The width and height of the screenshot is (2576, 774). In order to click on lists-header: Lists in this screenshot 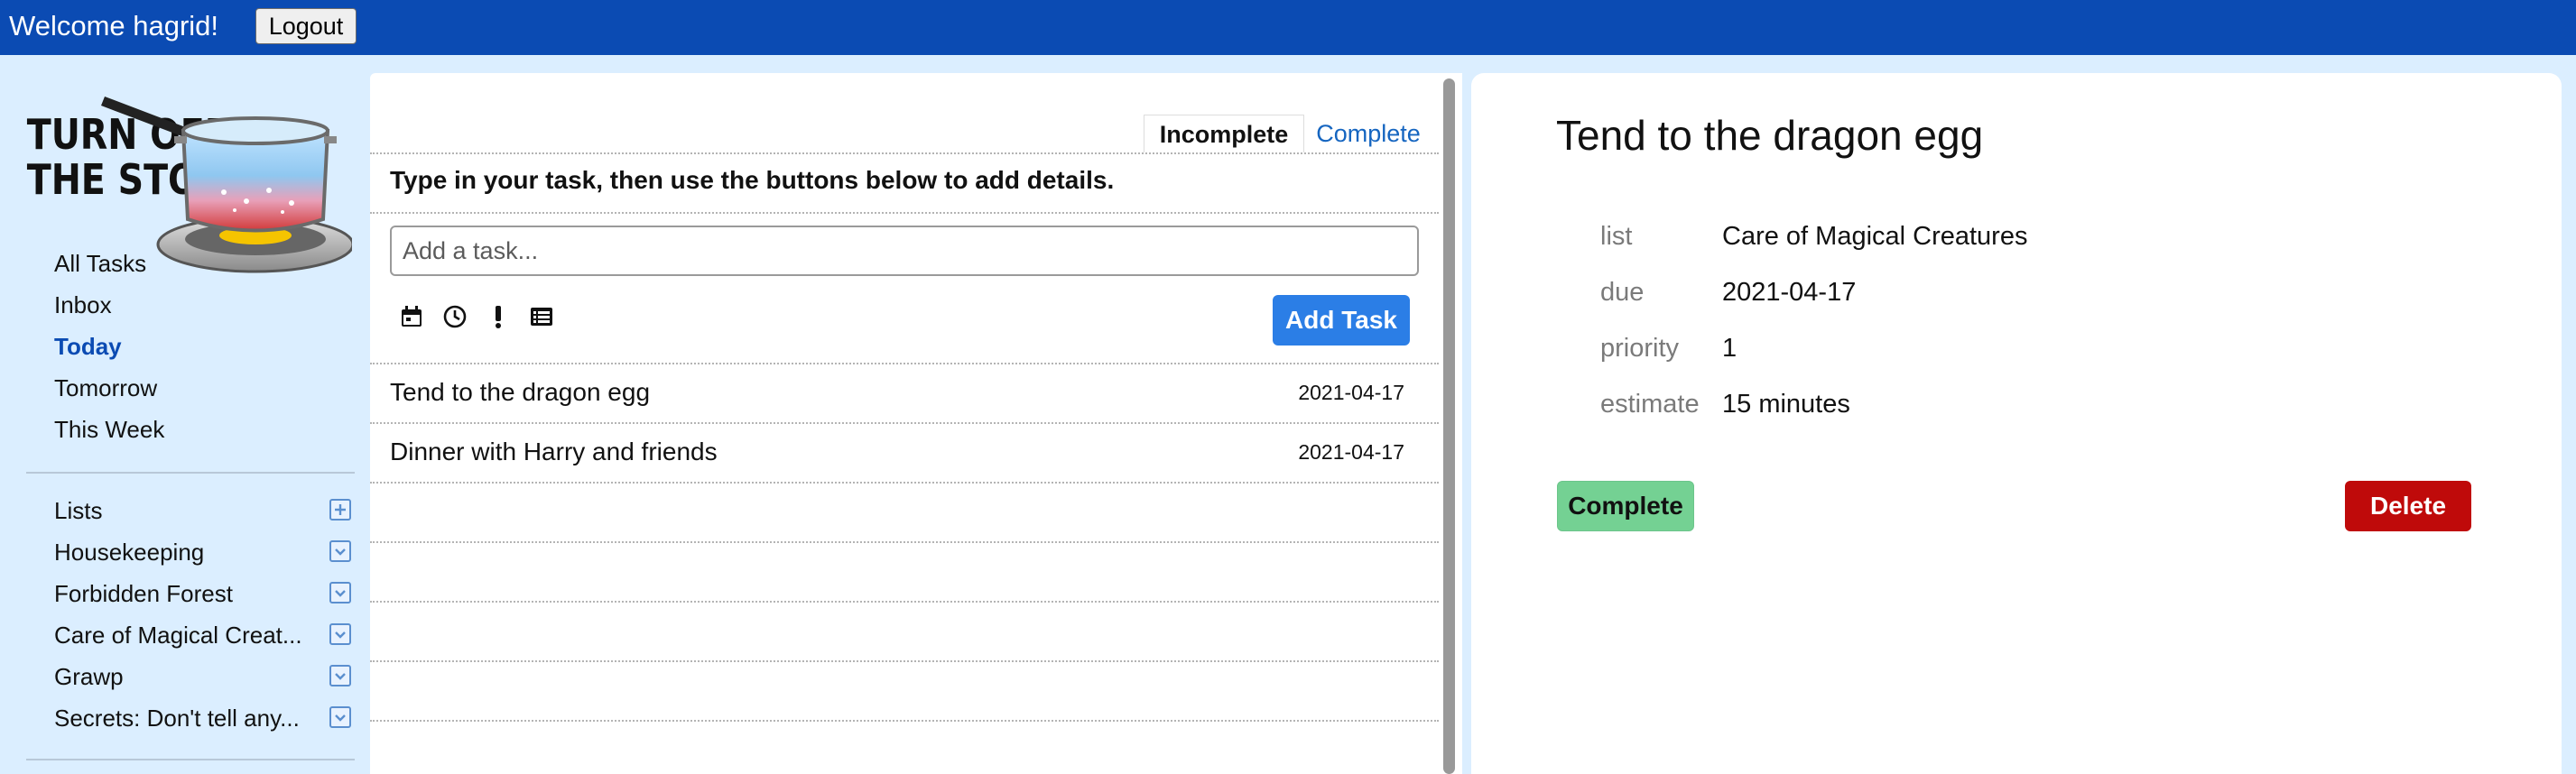, I will do `click(78, 510)`.